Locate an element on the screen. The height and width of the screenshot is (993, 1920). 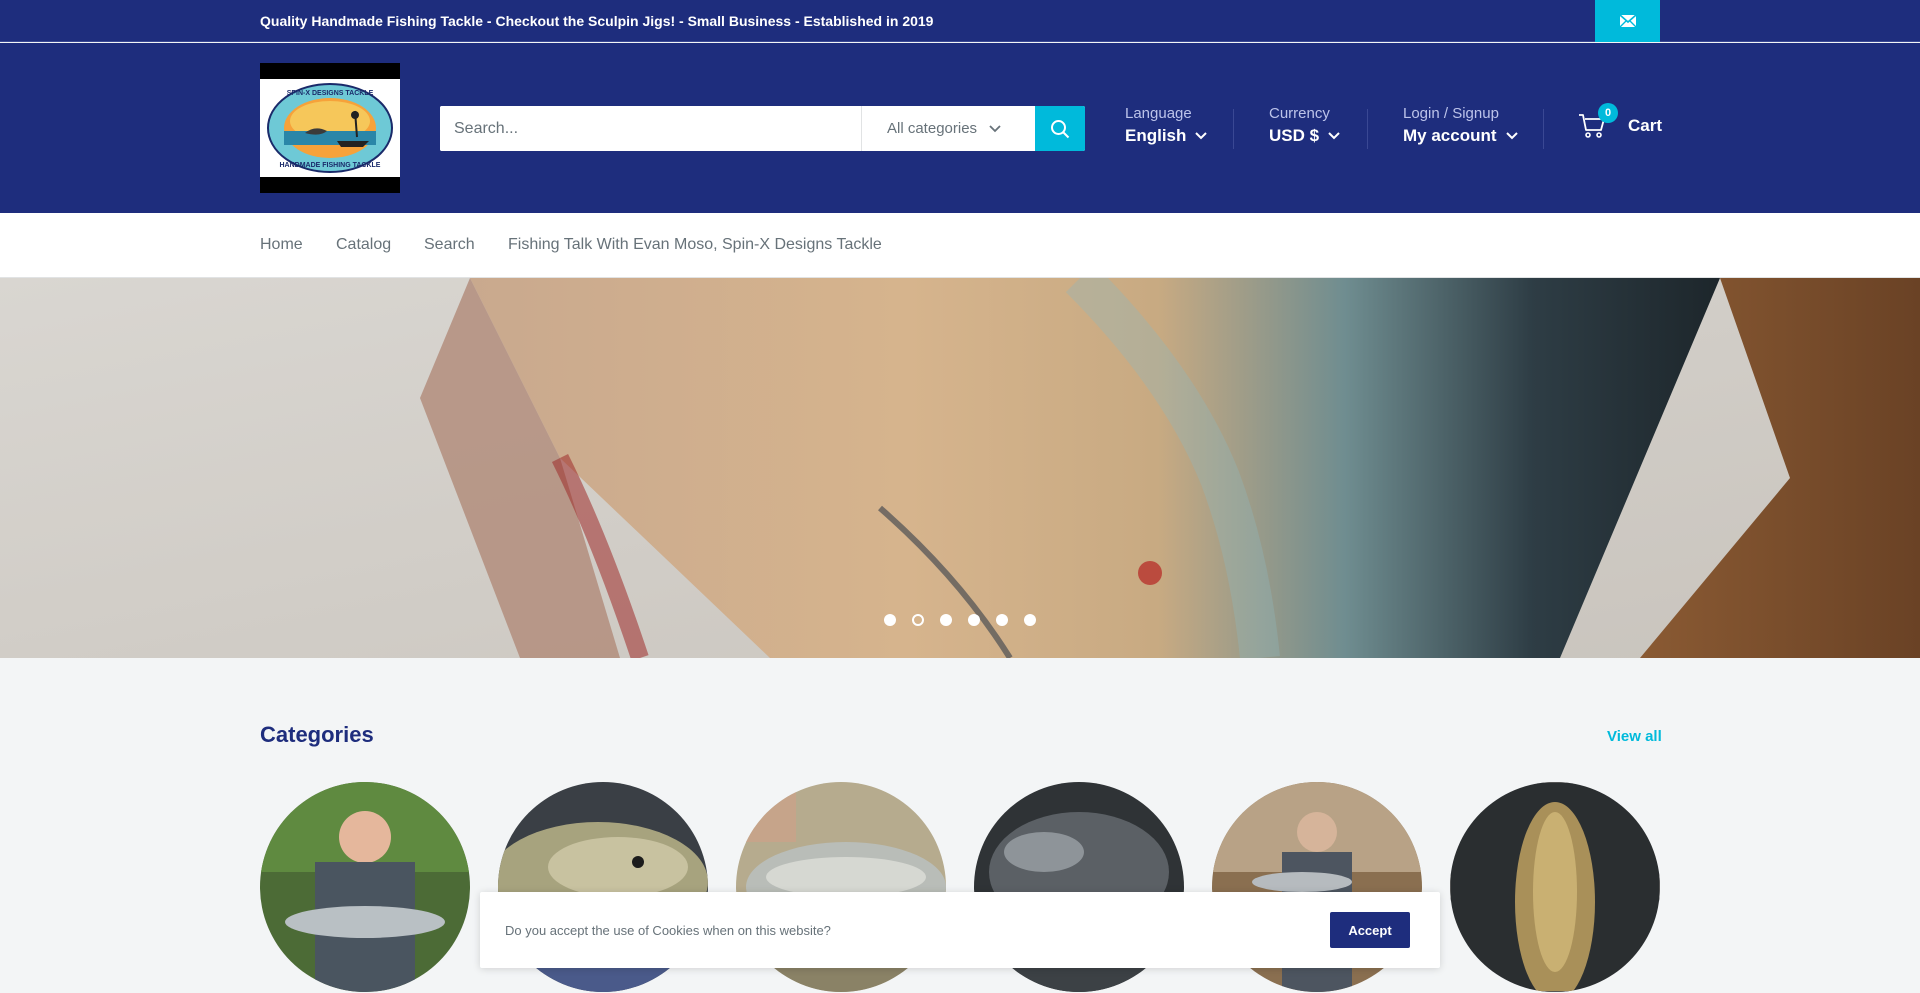
svg-text: SPIN-X DESIGNS TACKLE is located at coordinates (330, 93).